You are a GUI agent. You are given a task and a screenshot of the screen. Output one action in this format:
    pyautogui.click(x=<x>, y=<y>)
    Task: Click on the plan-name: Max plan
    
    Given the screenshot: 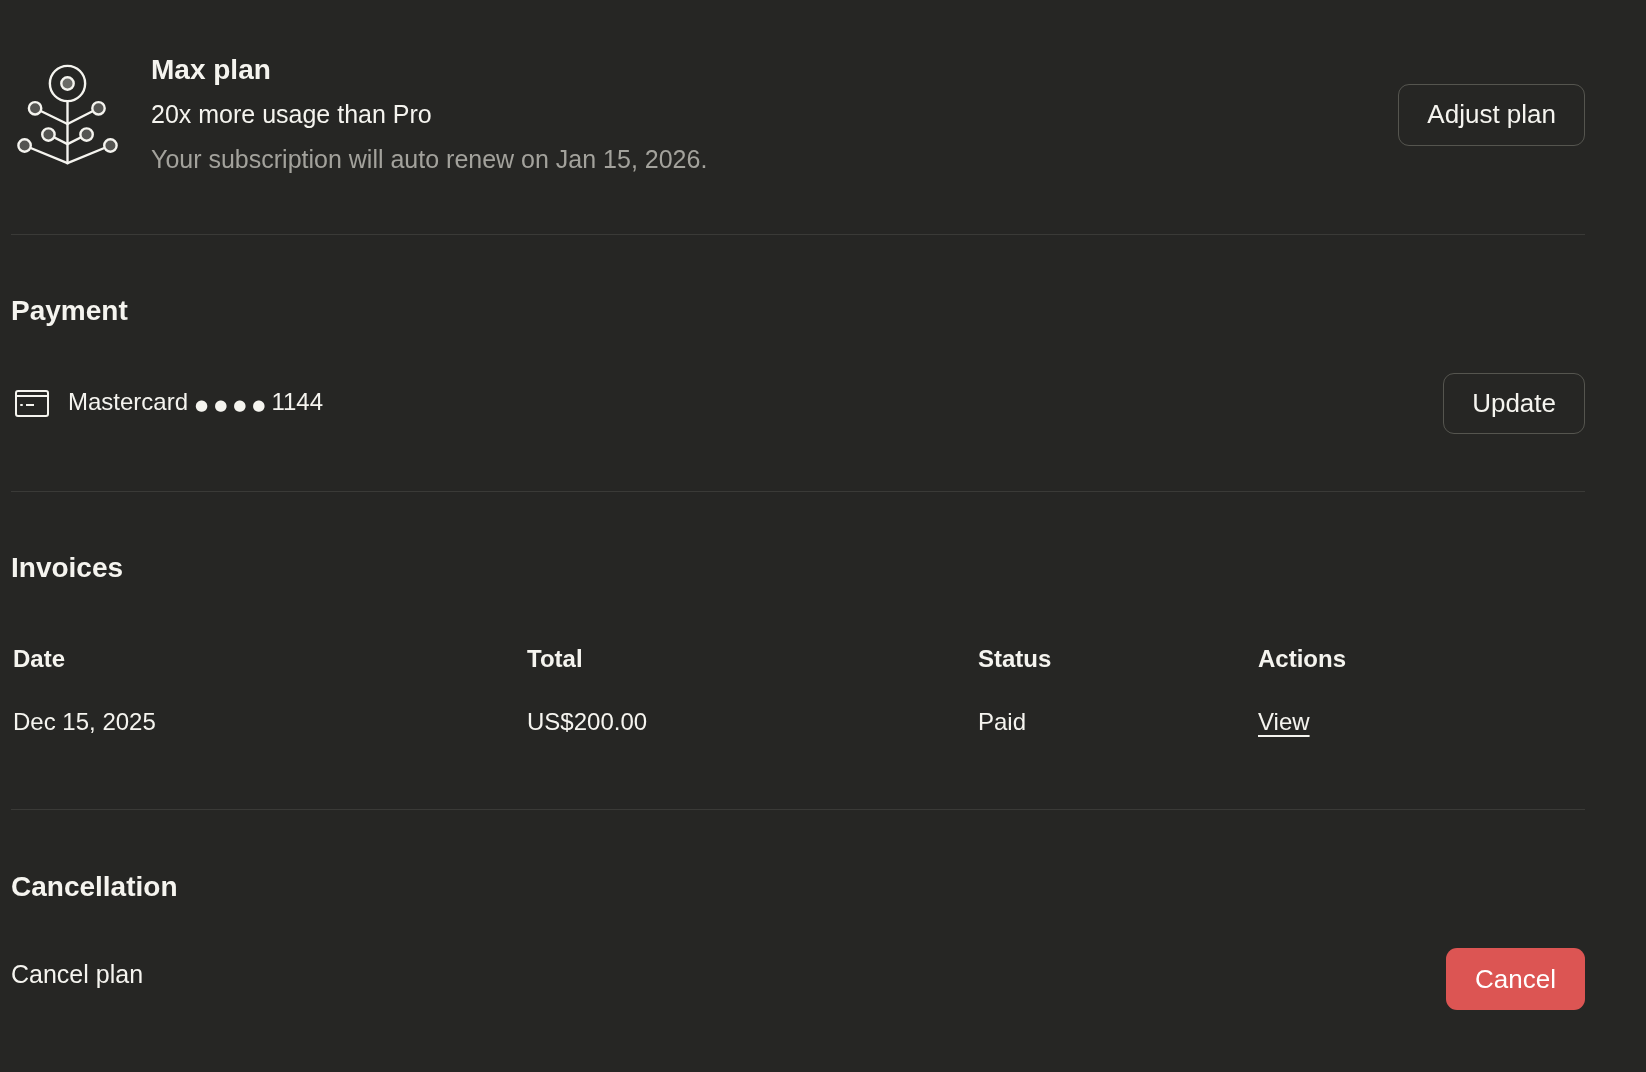 What is the action you would take?
    pyautogui.click(x=211, y=70)
    